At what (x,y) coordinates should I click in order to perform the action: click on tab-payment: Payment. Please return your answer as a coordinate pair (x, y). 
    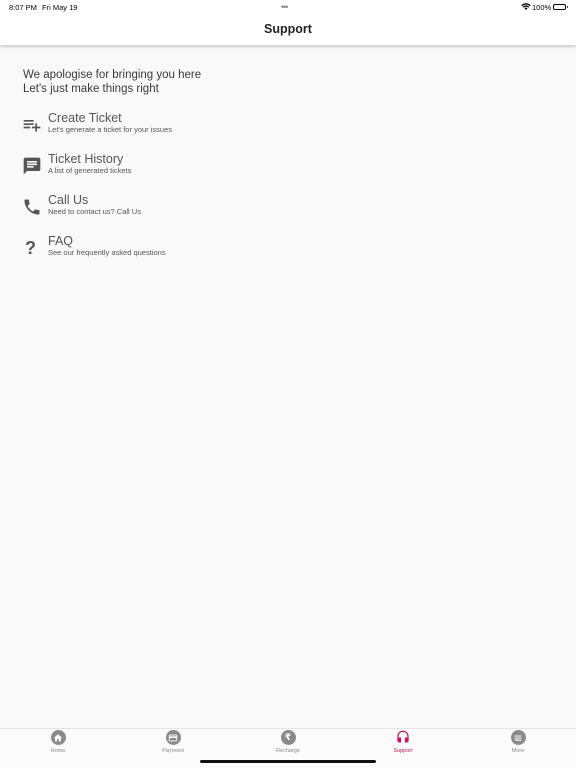
    Looking at the image, I should click on (173, 744).